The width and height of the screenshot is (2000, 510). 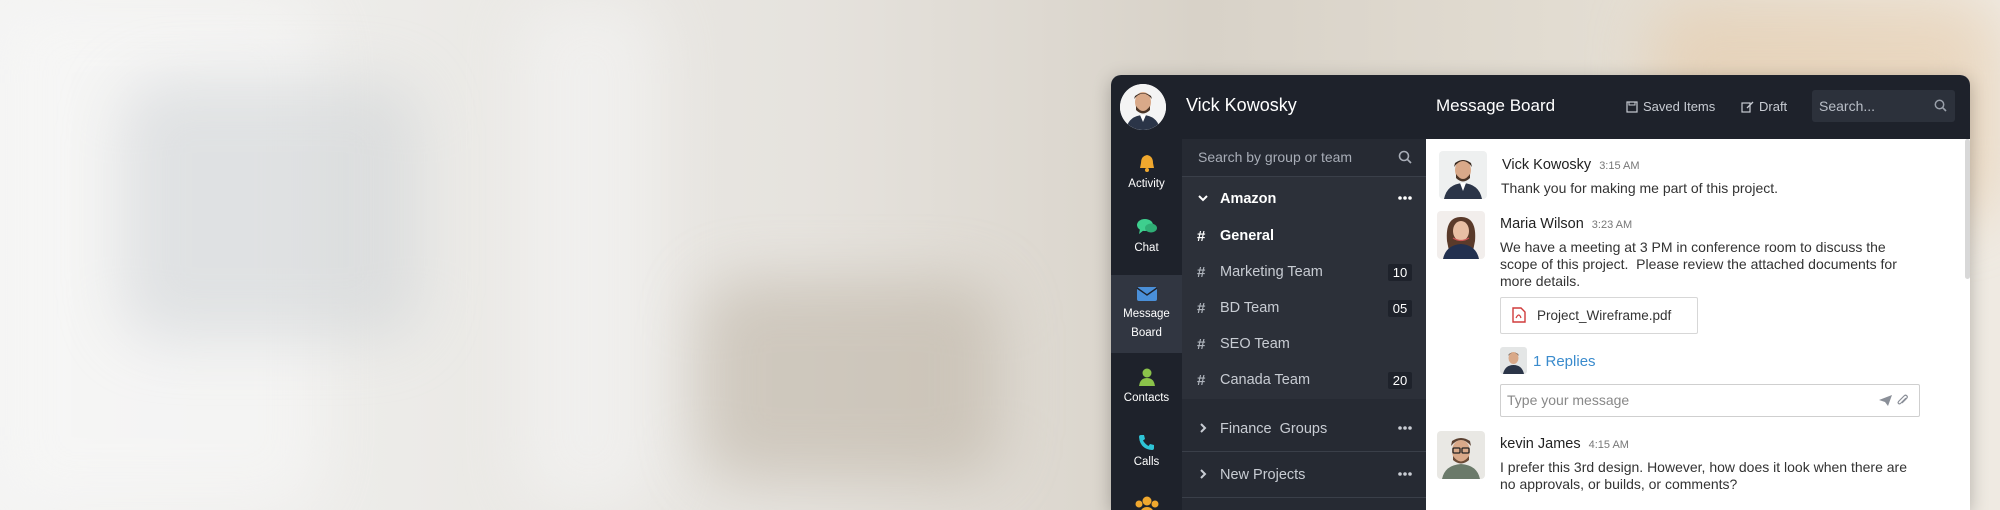 I want to click on bell-icon, so click(x=1146, y=163).